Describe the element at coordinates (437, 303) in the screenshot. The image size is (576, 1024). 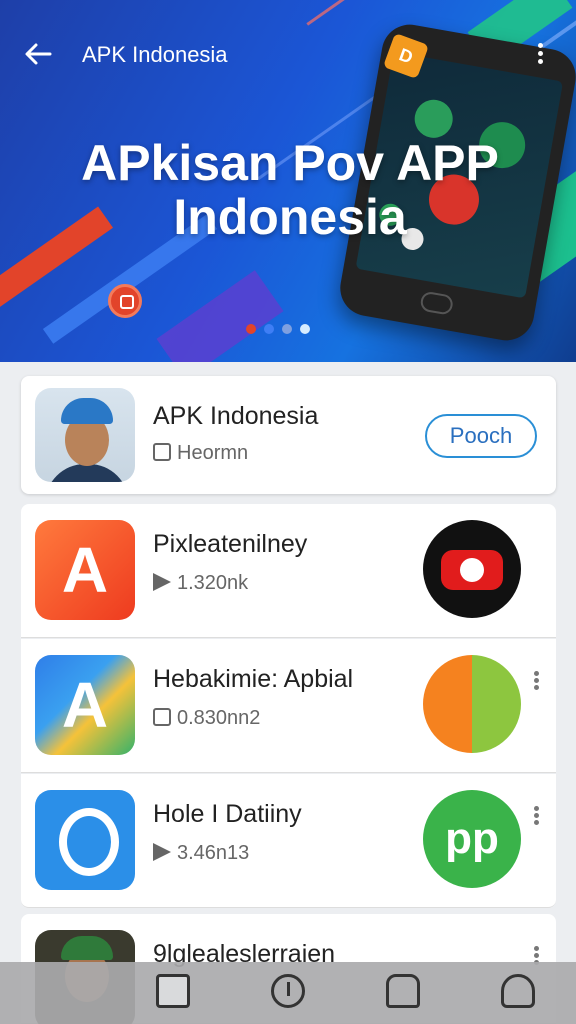
I see `phone-home-button` at that location.